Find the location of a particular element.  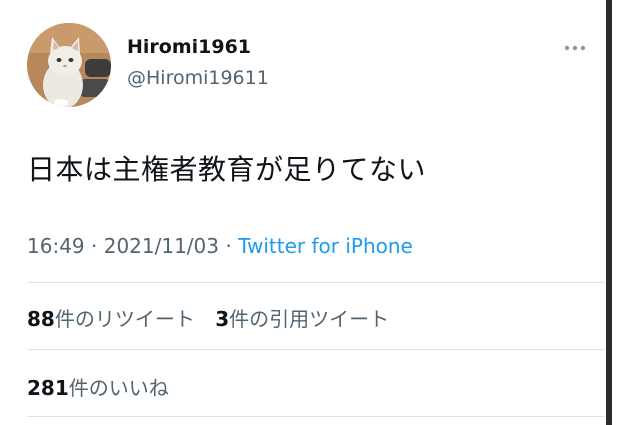

avatar is located at coordinates (69, 65).